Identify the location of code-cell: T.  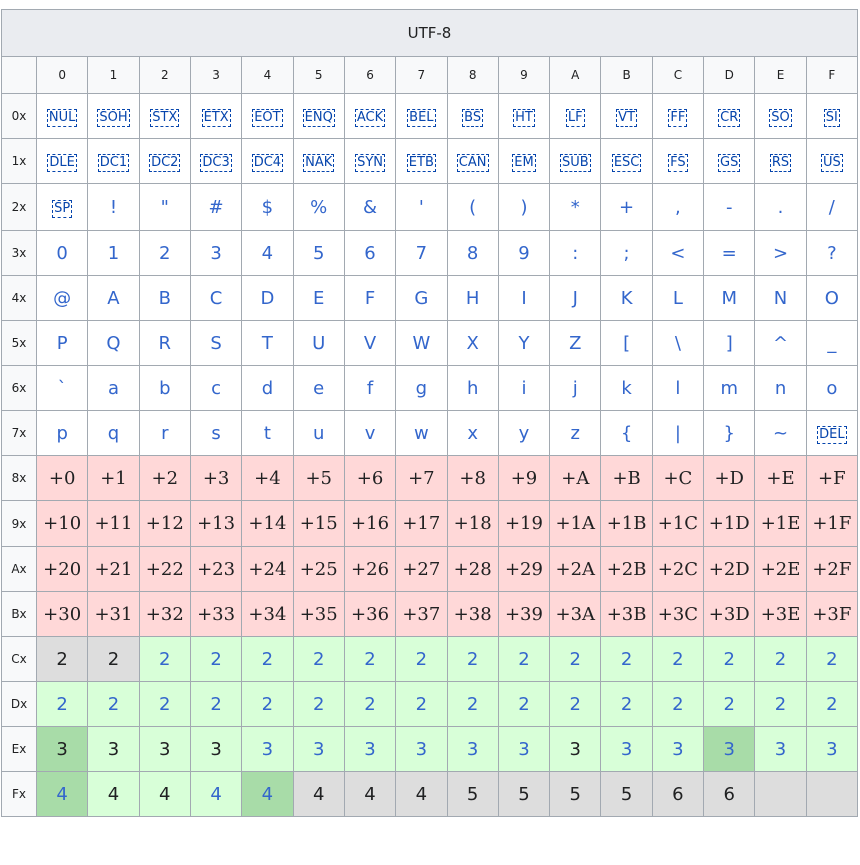
(267, 343).